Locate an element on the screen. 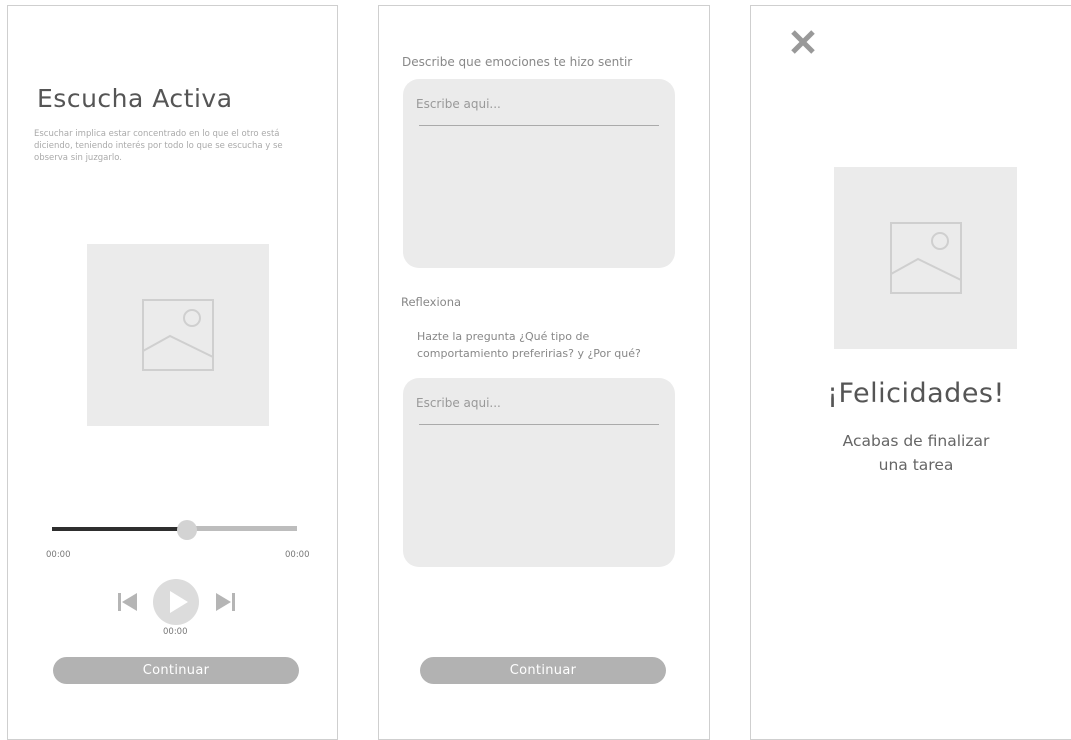 The height and width of the screenshot is (740, 1071). close-icon is located at coordinates (803, 42).